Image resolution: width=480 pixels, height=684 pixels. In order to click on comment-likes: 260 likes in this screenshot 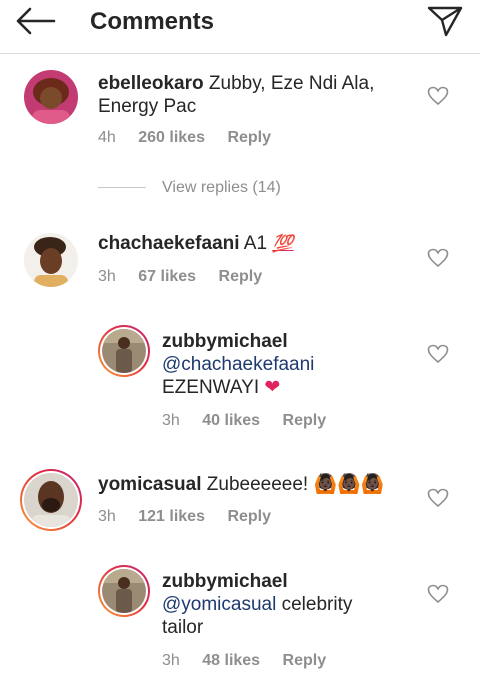, I will do `click(171, 137)`.